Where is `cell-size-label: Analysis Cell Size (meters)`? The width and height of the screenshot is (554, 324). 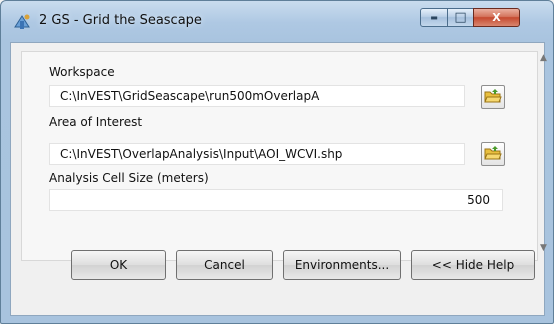 cell-size-label: Analysis Cell Size (meters) is located at coordinates (129, 178).